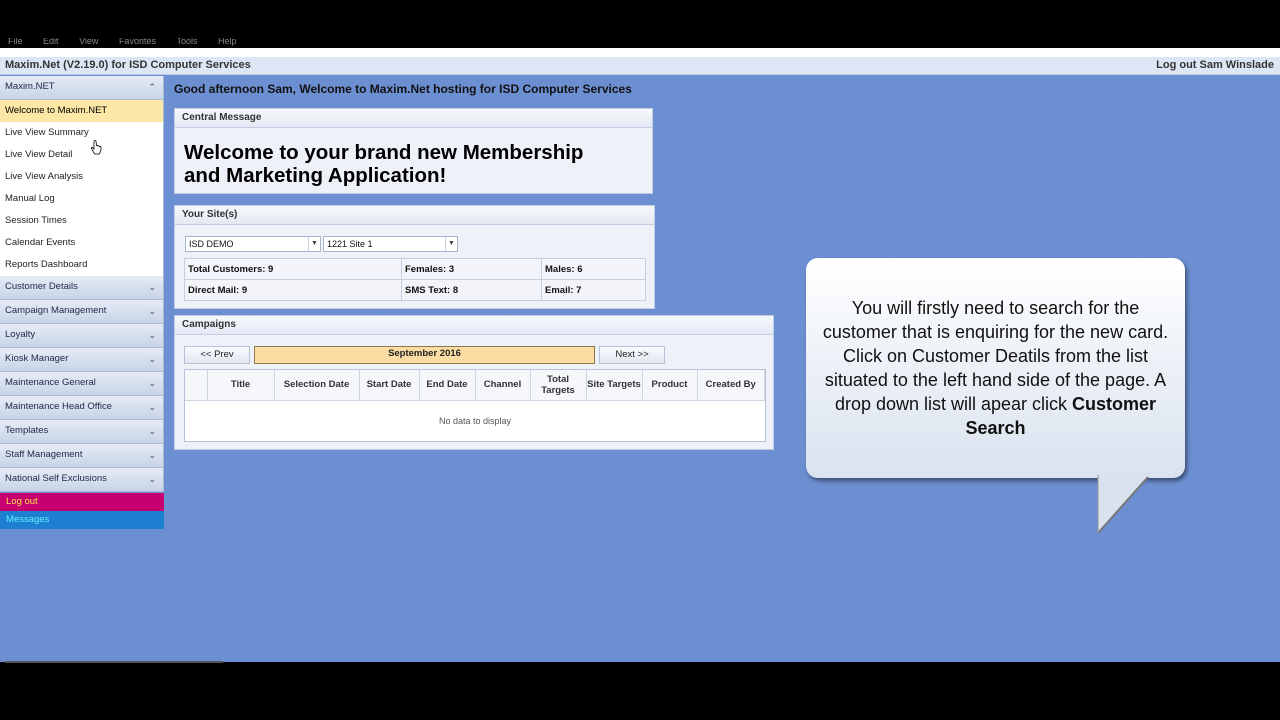  Describe the element at coordinates (20, 334) in the screenshot. I see `sidebar-group-label: Loyalty` at that location.